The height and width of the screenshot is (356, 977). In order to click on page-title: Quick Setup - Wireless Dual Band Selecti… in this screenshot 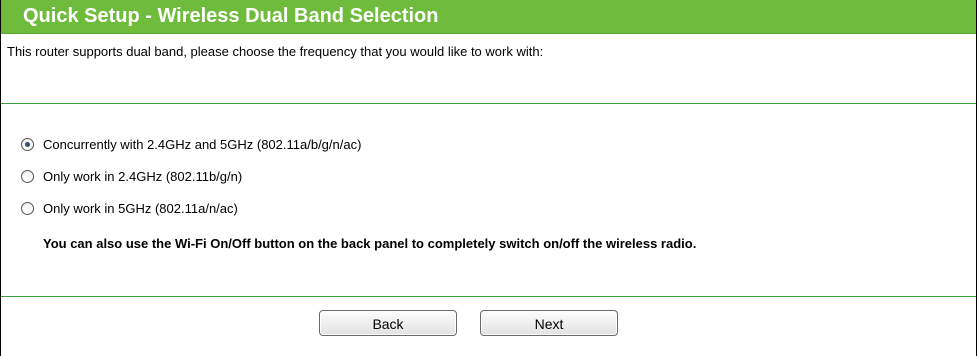, I will do `click(231, 16)`.